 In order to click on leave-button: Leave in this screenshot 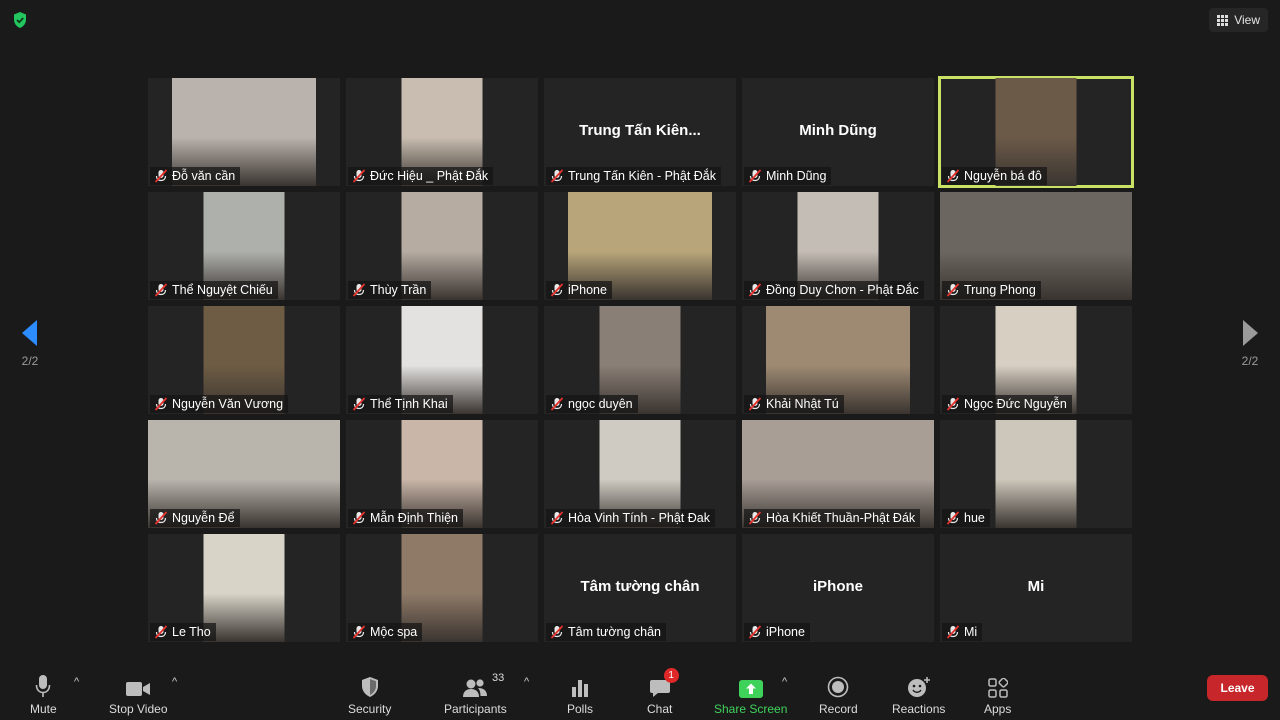, I will do `click(1237, 688)`.